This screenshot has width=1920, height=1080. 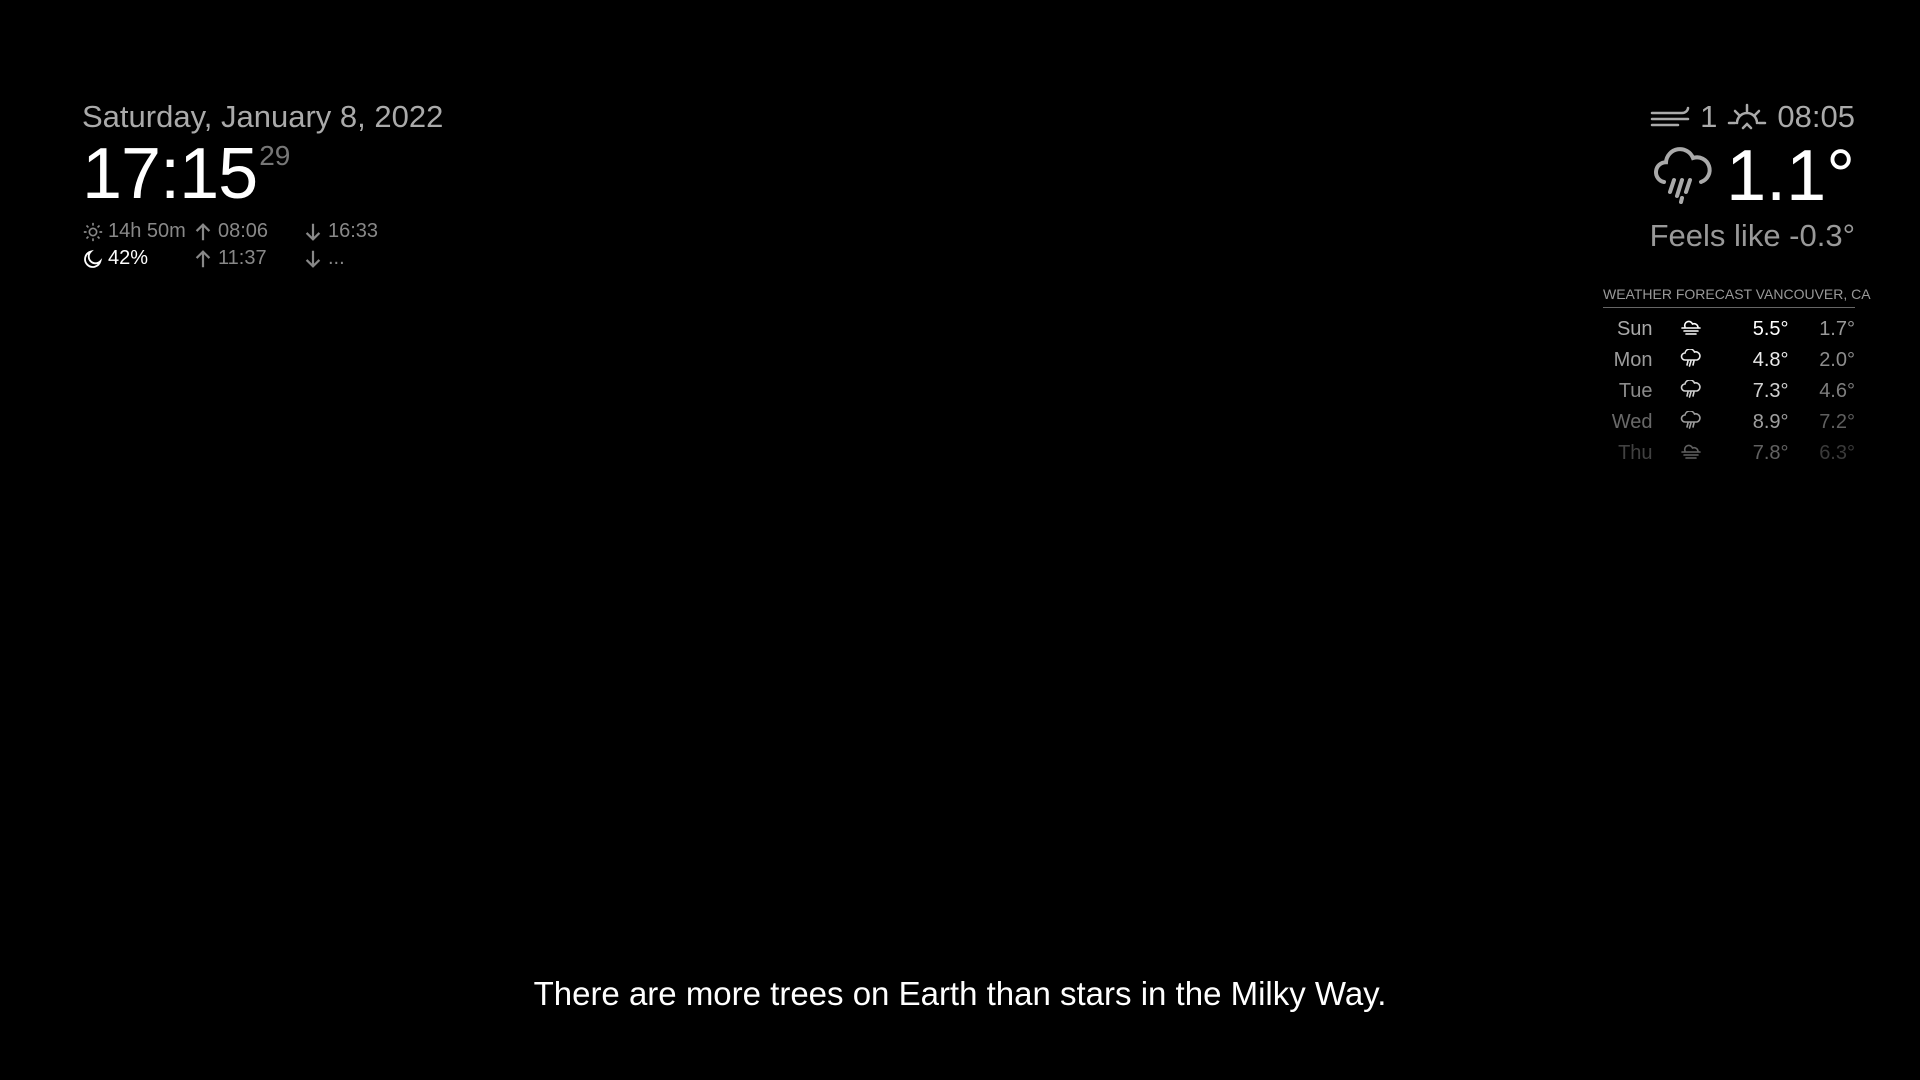 What do you see at coordinates (1837, 453) in the screenshot?
I see `forecast-min: 6.3°` at bounding box center [1837, 453].